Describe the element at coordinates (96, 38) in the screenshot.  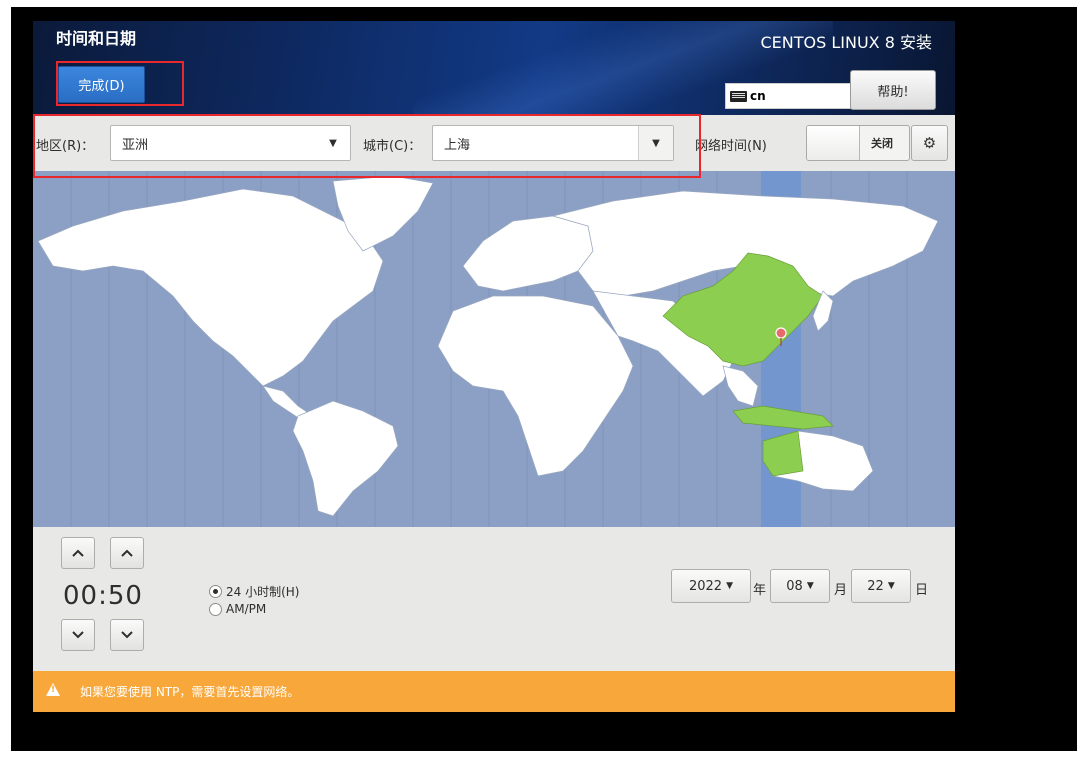
I see `page-title: 时间和日期` at that location.